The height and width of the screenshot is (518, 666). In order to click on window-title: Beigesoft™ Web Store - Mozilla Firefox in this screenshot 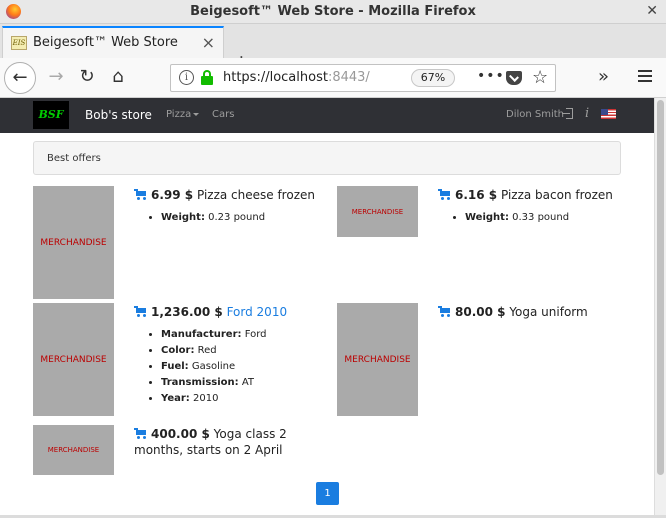, I will do `click(333, 11)`.